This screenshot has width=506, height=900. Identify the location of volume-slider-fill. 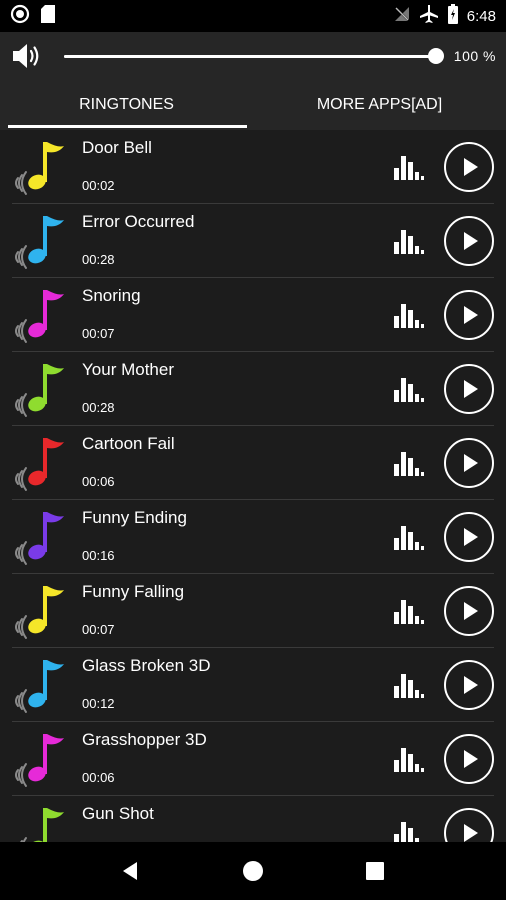
(250, 56).